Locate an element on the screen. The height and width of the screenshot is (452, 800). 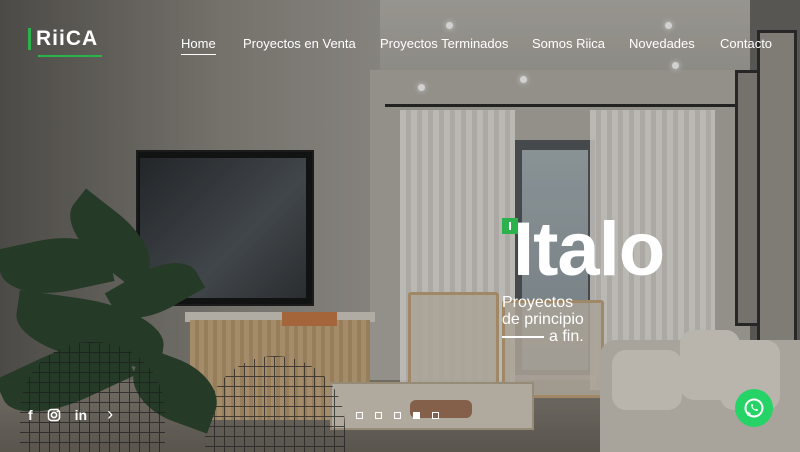
nav-novedades: Novedades is located at coordinates (662, 43).